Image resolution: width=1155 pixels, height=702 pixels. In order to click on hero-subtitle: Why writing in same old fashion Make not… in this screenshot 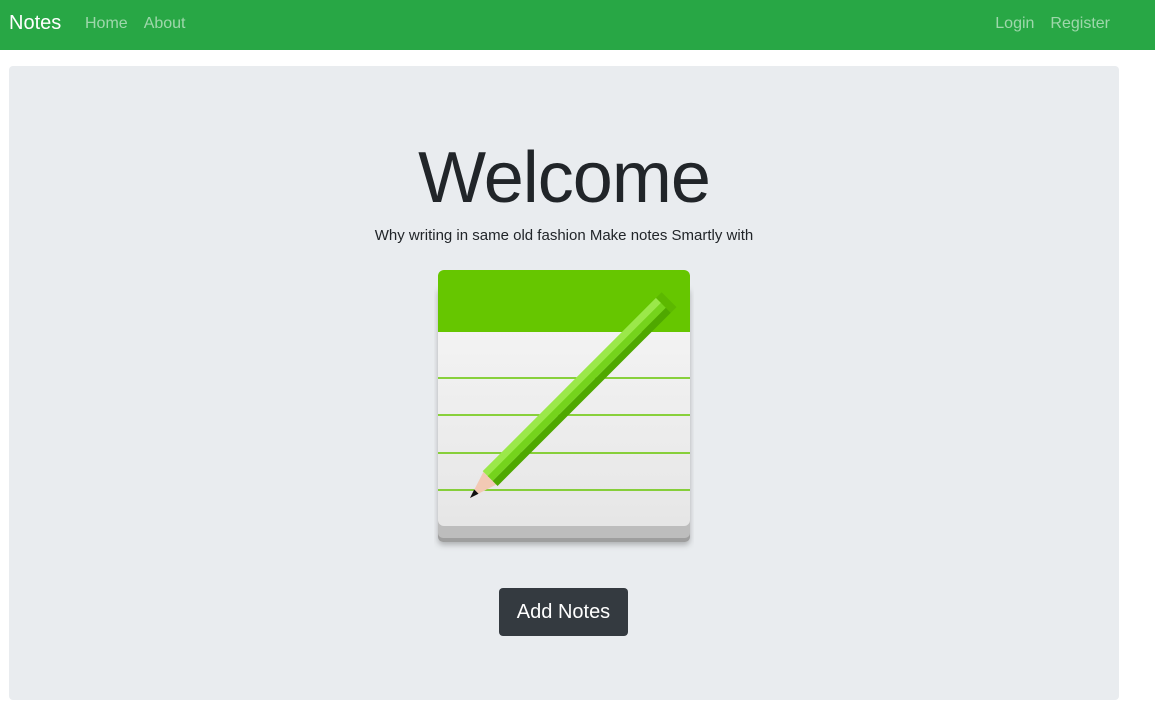, I will do `click(564, 235)`.